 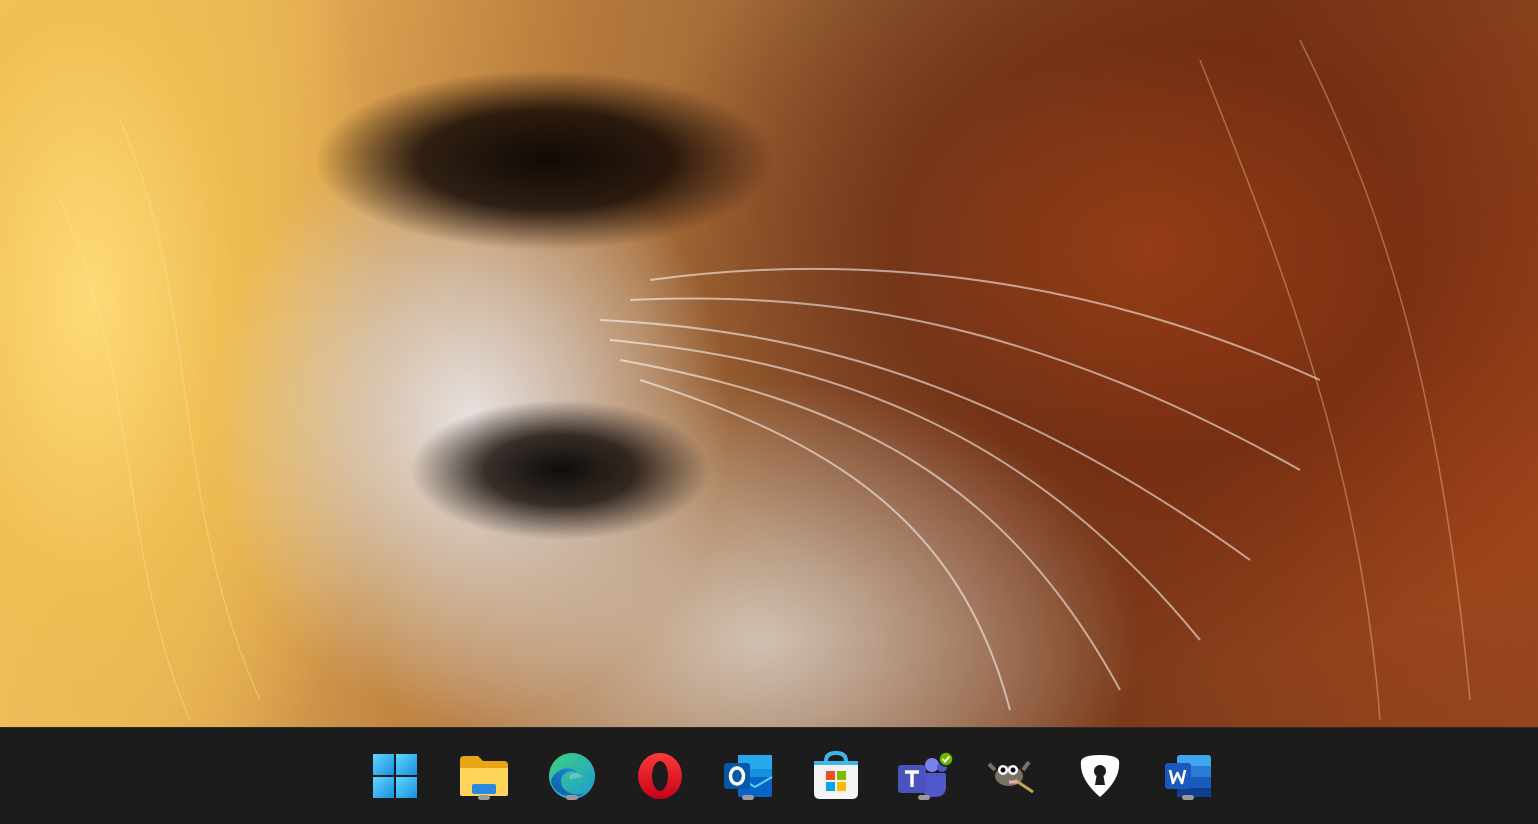 I want to click on password-manager-button, so click(x=1100, y=776).